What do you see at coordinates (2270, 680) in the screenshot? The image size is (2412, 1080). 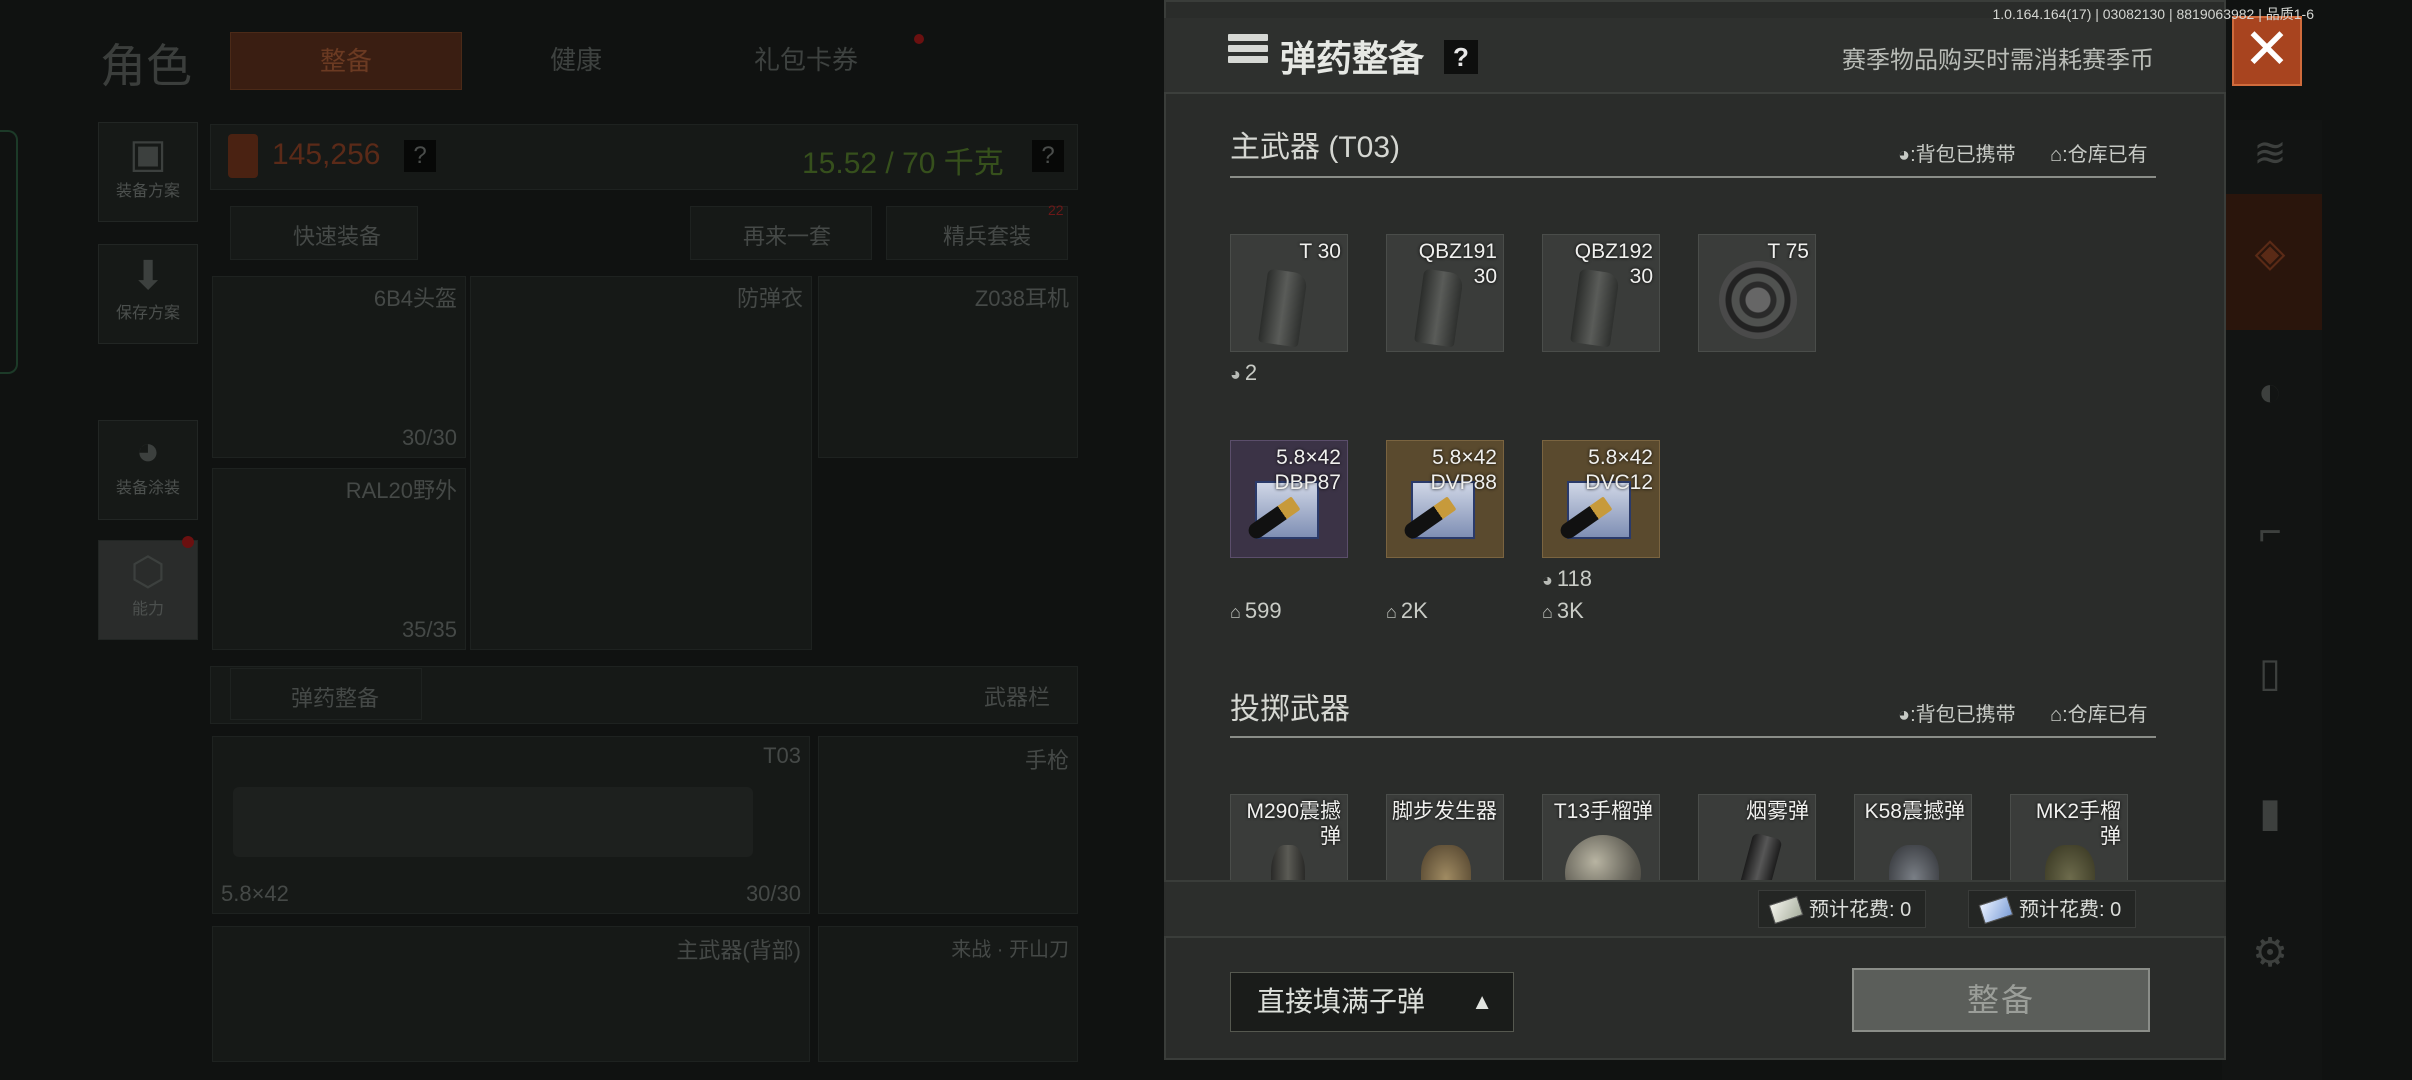 I see `magazine-category-icon: ▯` at bounding box center [2270, 680].